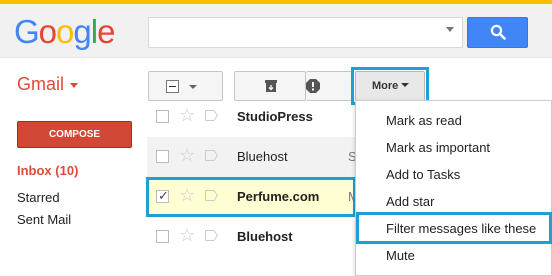 This screenshot has height=276, width=552. I want to click on message-row: ☆ Bluehost, so click(252, 237).